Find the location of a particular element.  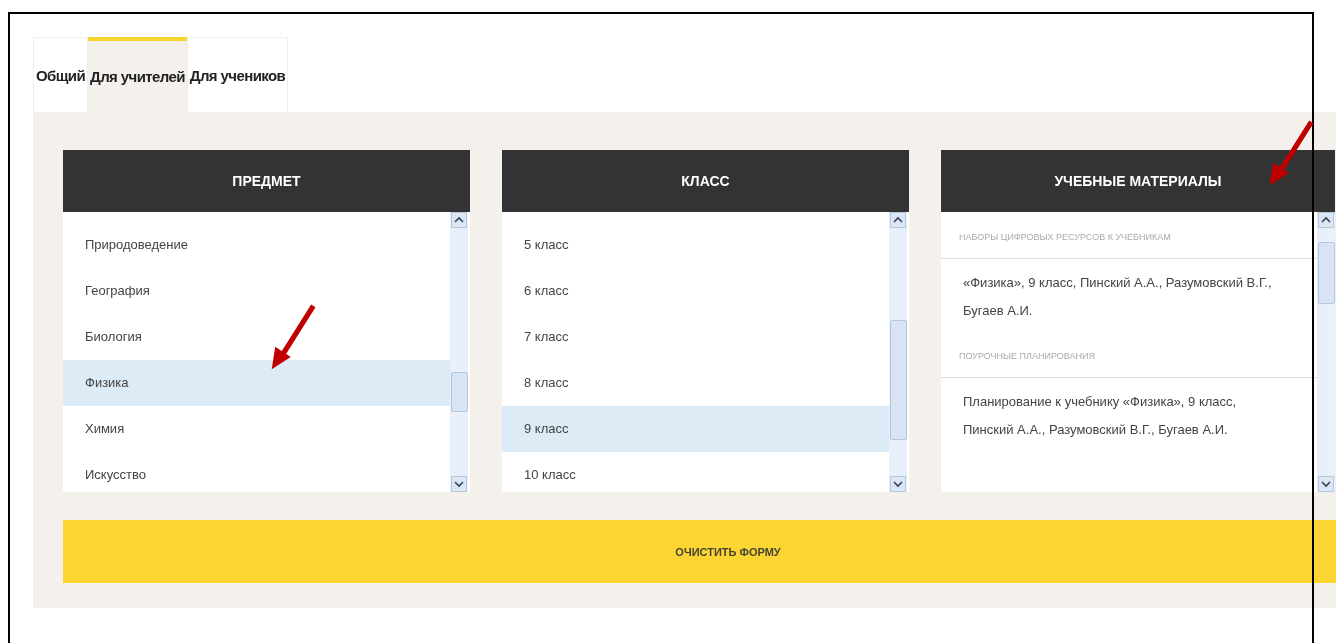

list-item: 10 класс is located at coordinates (695, 472).